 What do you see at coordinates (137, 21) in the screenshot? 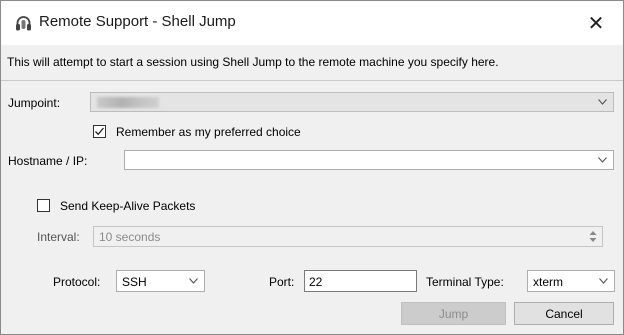
I see `window-title: Remote Support - Shell Jump` at bounding box center [137, 21].